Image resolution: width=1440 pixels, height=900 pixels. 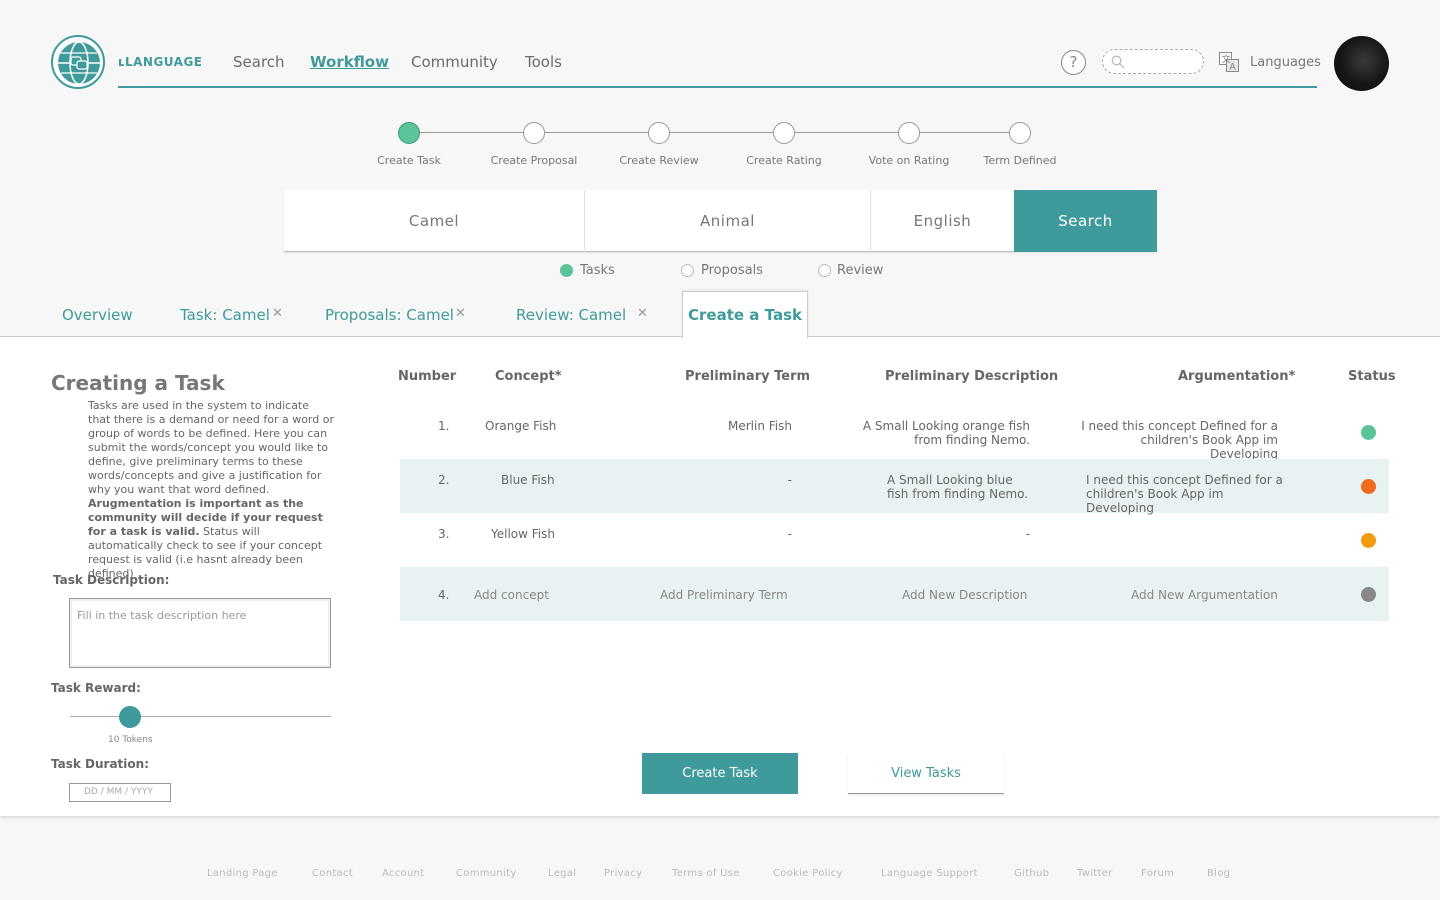 I want to click on filter-review-radio, so click(x=824, y=270).